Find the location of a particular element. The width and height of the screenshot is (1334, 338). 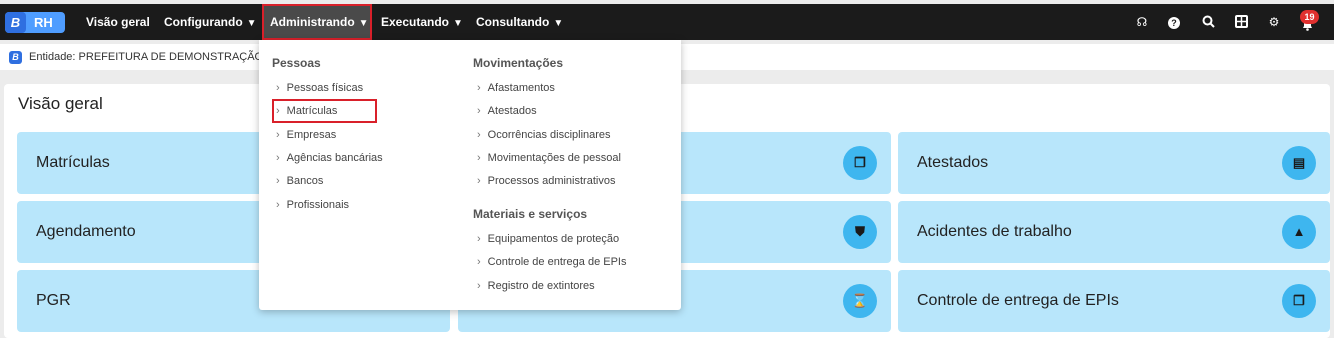

nav-configurando: Configurando ▼ is located at coordinates (210, 22).